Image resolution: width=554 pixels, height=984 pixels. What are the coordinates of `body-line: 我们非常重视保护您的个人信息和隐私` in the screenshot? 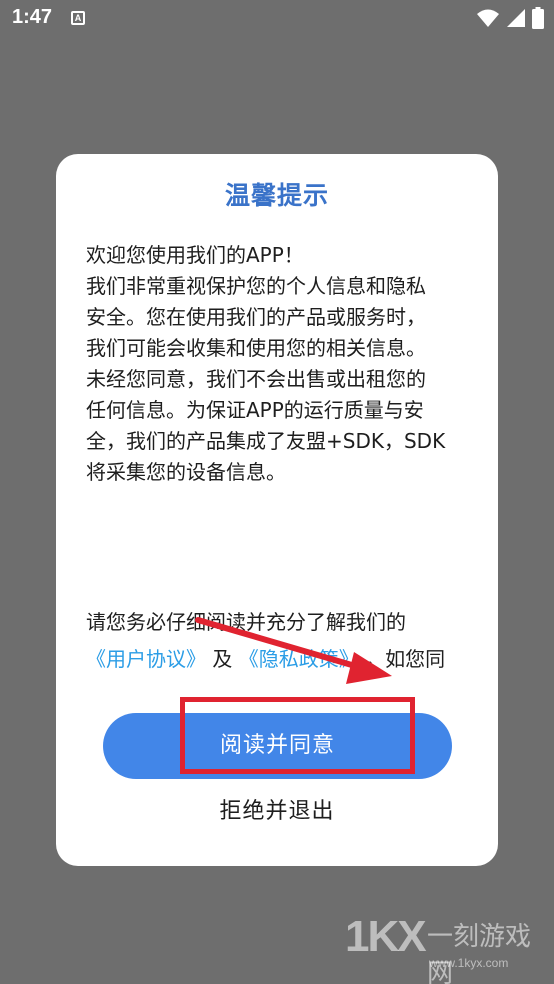 It's located at (256, 286).